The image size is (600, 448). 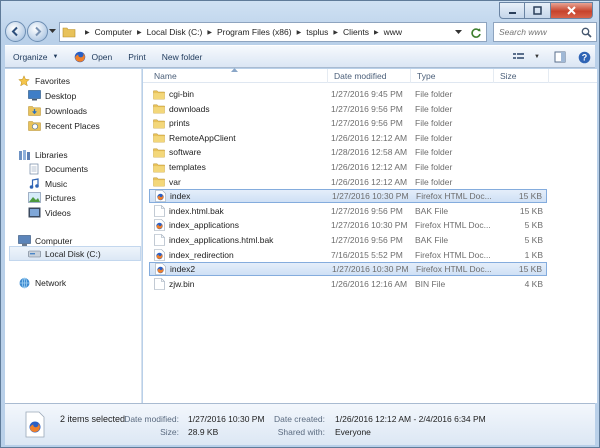 I want to click on new-folder-button: New folder, so click(x=182, y=56).